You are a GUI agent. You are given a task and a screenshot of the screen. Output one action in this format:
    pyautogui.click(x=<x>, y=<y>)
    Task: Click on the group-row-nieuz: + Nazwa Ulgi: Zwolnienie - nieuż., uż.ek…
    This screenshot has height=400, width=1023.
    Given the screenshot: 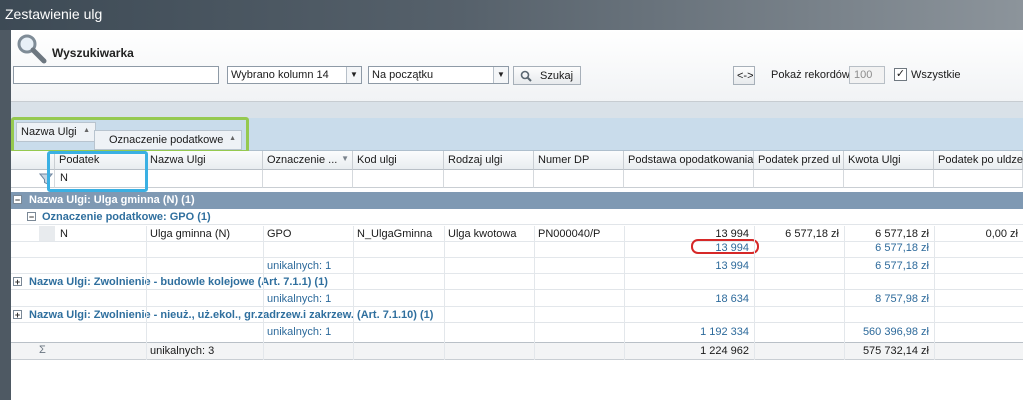 What is the action you would take?
    pyautogui.click(x=517, y=315)
    